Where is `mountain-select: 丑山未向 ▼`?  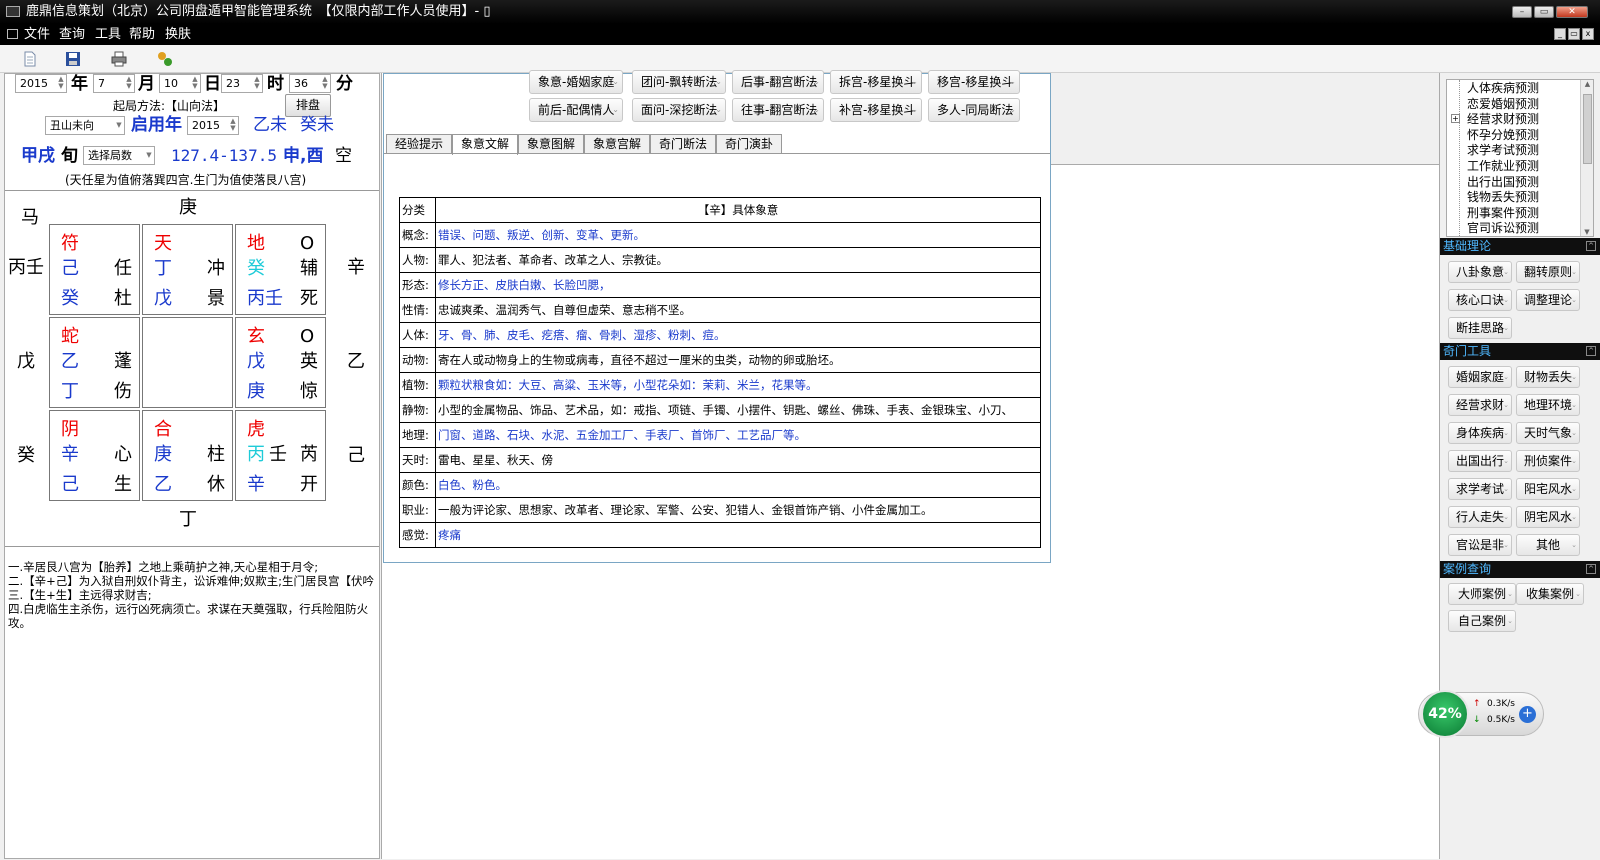 mountain-select: 丑山未向 ▼ is located at coordinates (85, 125).